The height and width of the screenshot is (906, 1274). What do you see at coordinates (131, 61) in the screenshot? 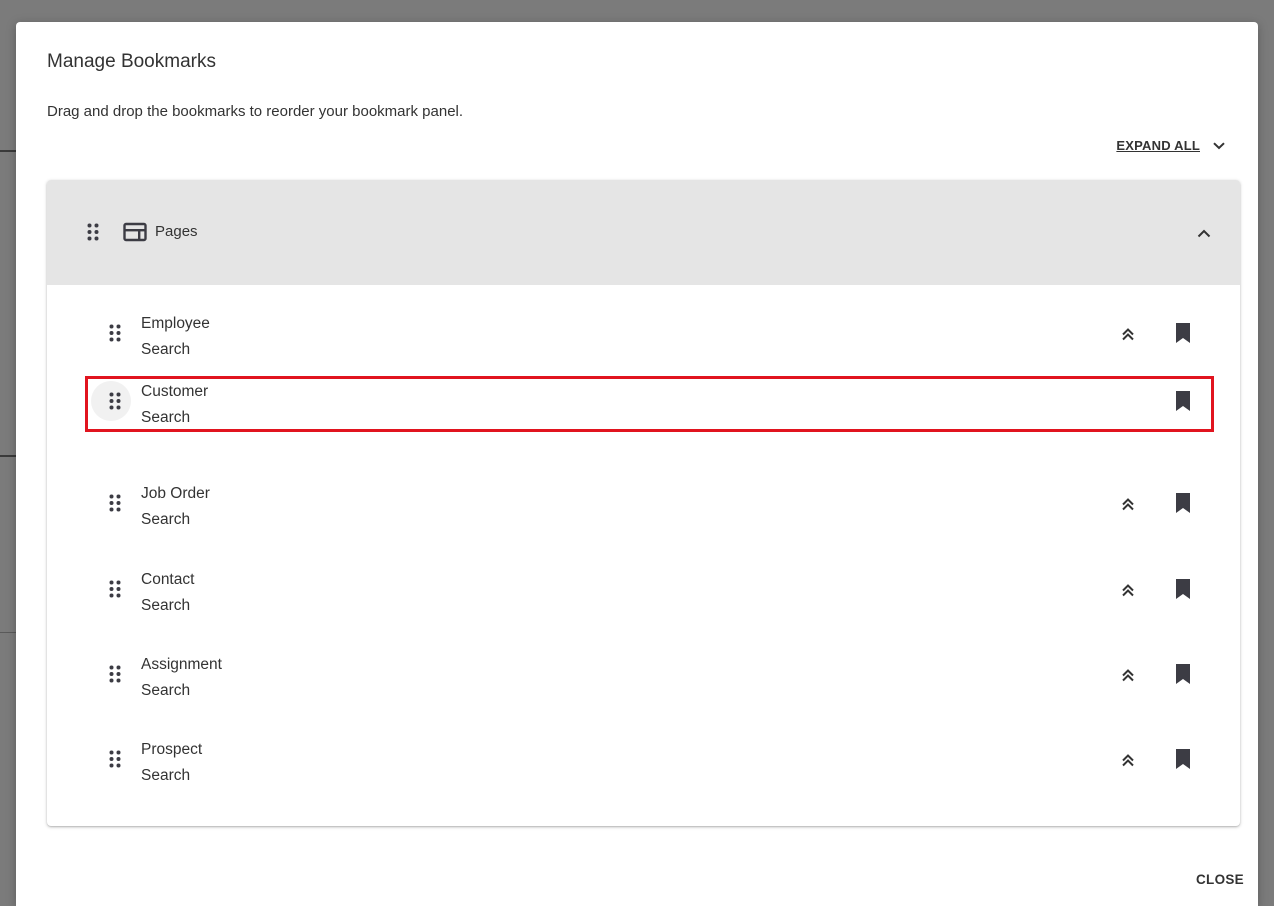
I see `dialog-title: Manage Bookmarks` at bounding box center [131, 61].